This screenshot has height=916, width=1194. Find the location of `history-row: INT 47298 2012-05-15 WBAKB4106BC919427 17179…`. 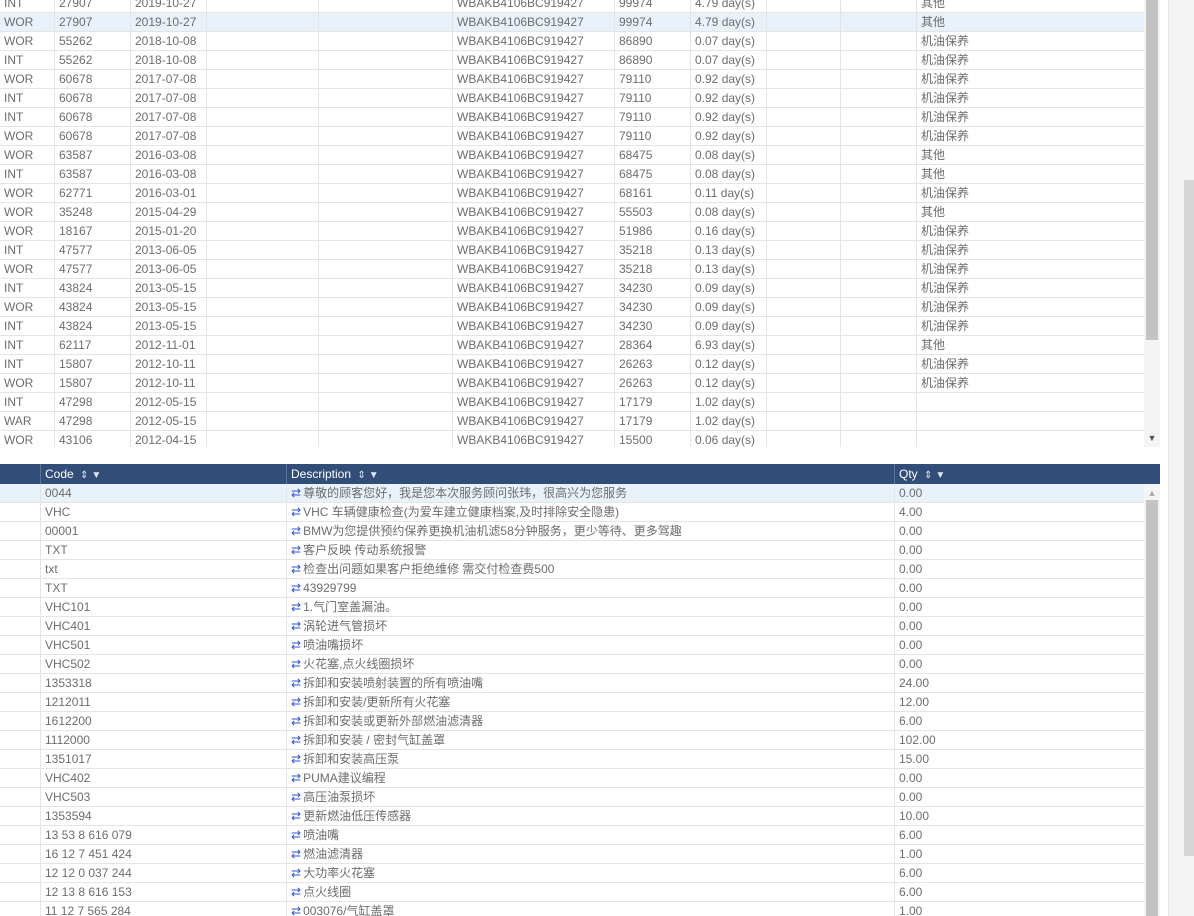

history-row: INT 47298 2012-05-15 WBAKB4106BC919427 17179… is located at coordinates (572, 402).